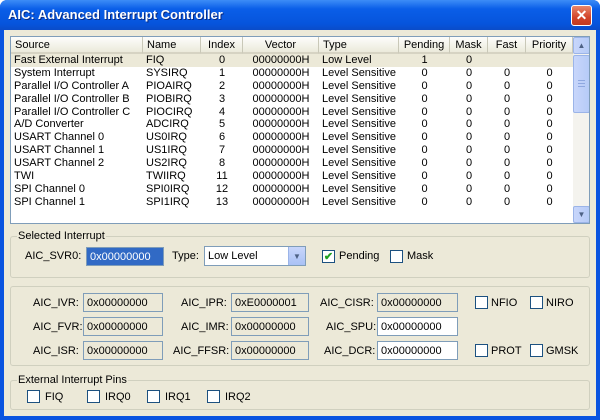  Describe the element at coordinates (417, 326) in the screenshot. I see `spu-input` at that location.